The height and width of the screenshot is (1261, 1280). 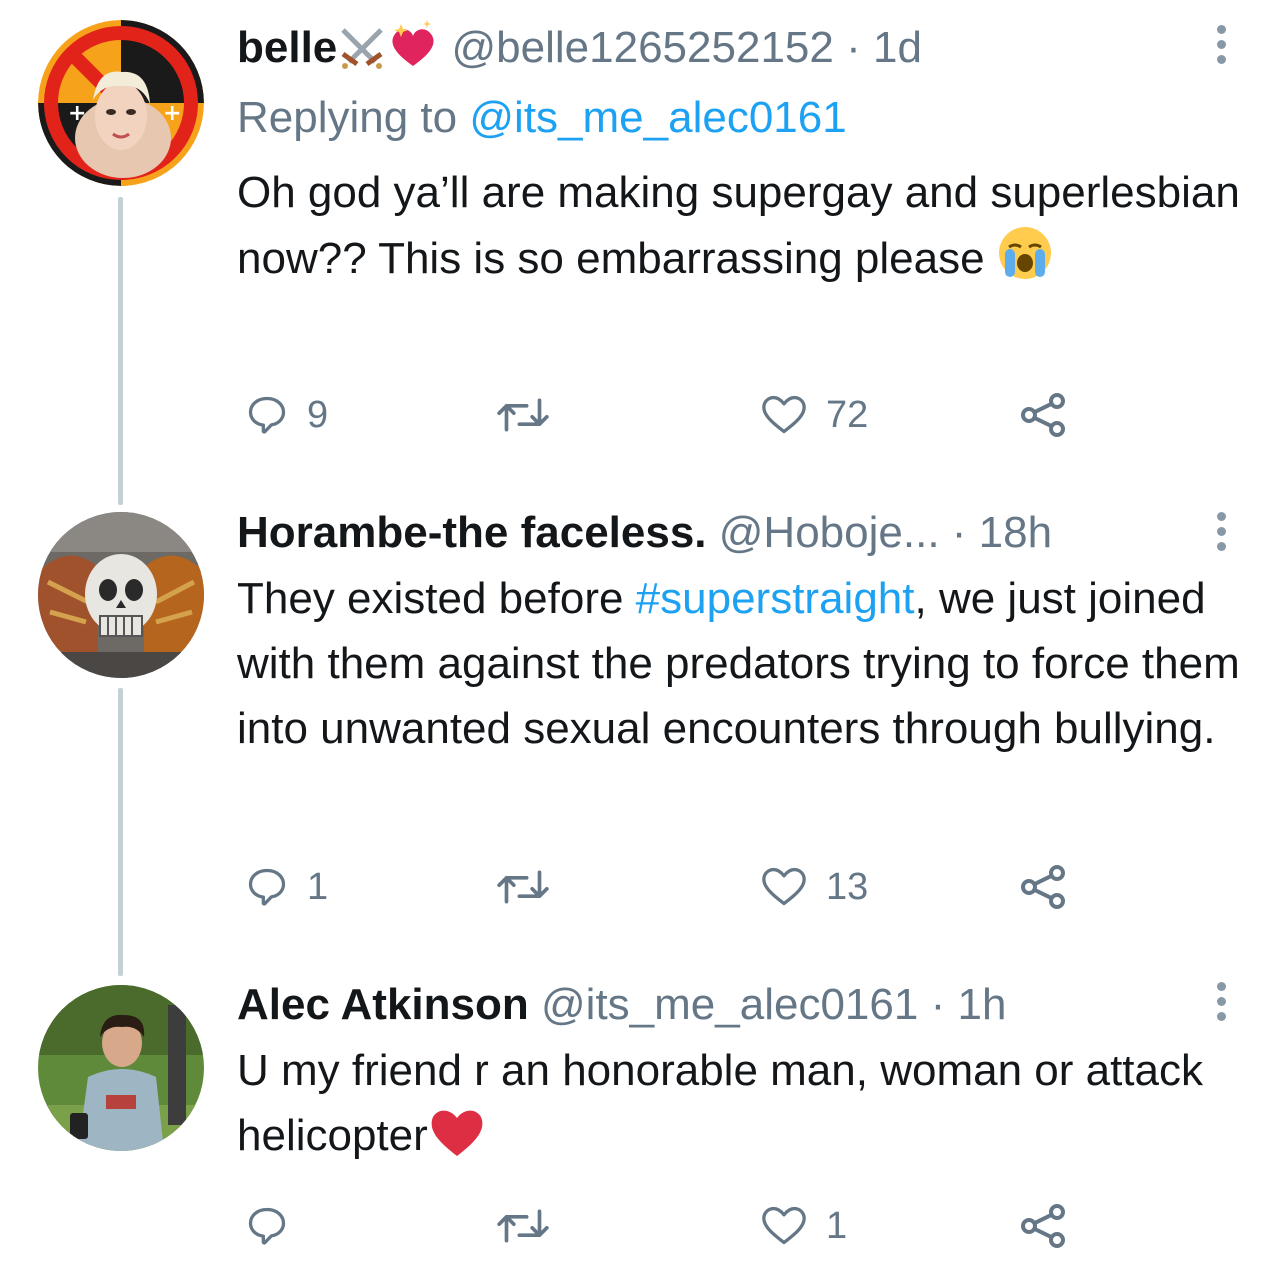 I want to click on like-button: 72, so click(x=814, y=415).